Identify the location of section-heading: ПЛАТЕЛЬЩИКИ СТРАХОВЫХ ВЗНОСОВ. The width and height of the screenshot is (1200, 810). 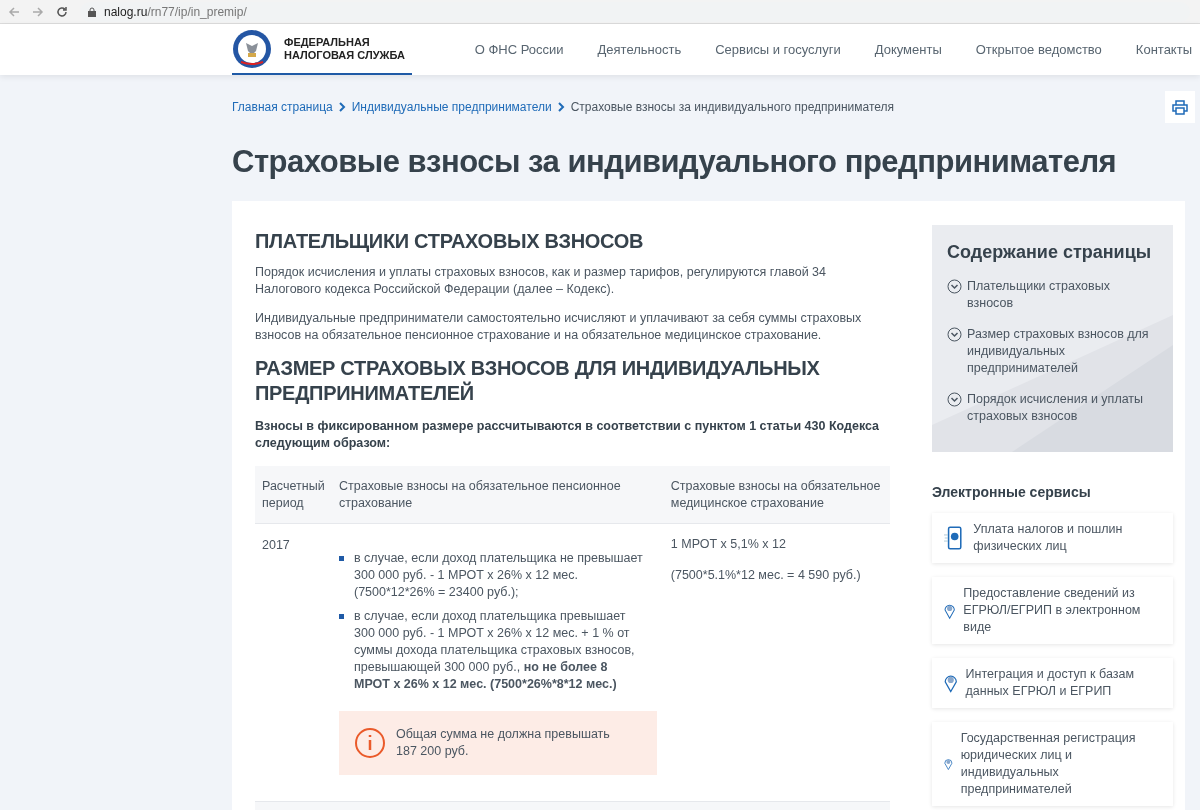
(450, 241).